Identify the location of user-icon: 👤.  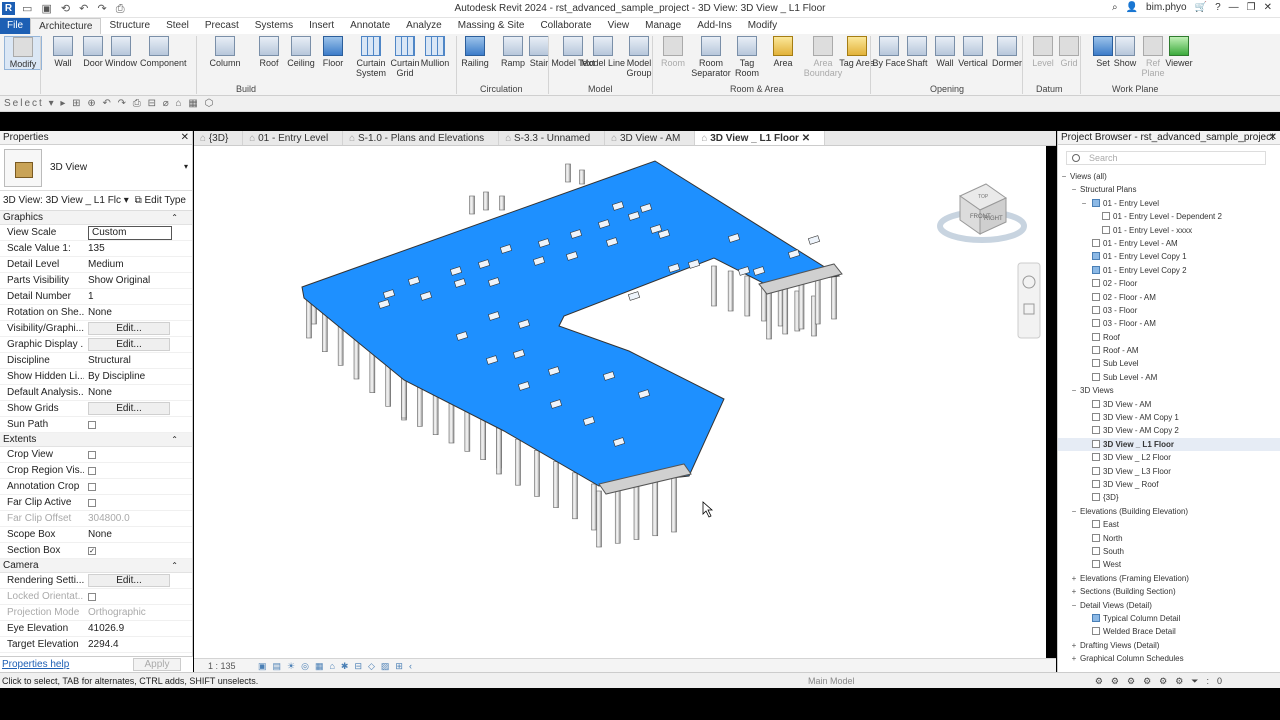
(1132, 7).